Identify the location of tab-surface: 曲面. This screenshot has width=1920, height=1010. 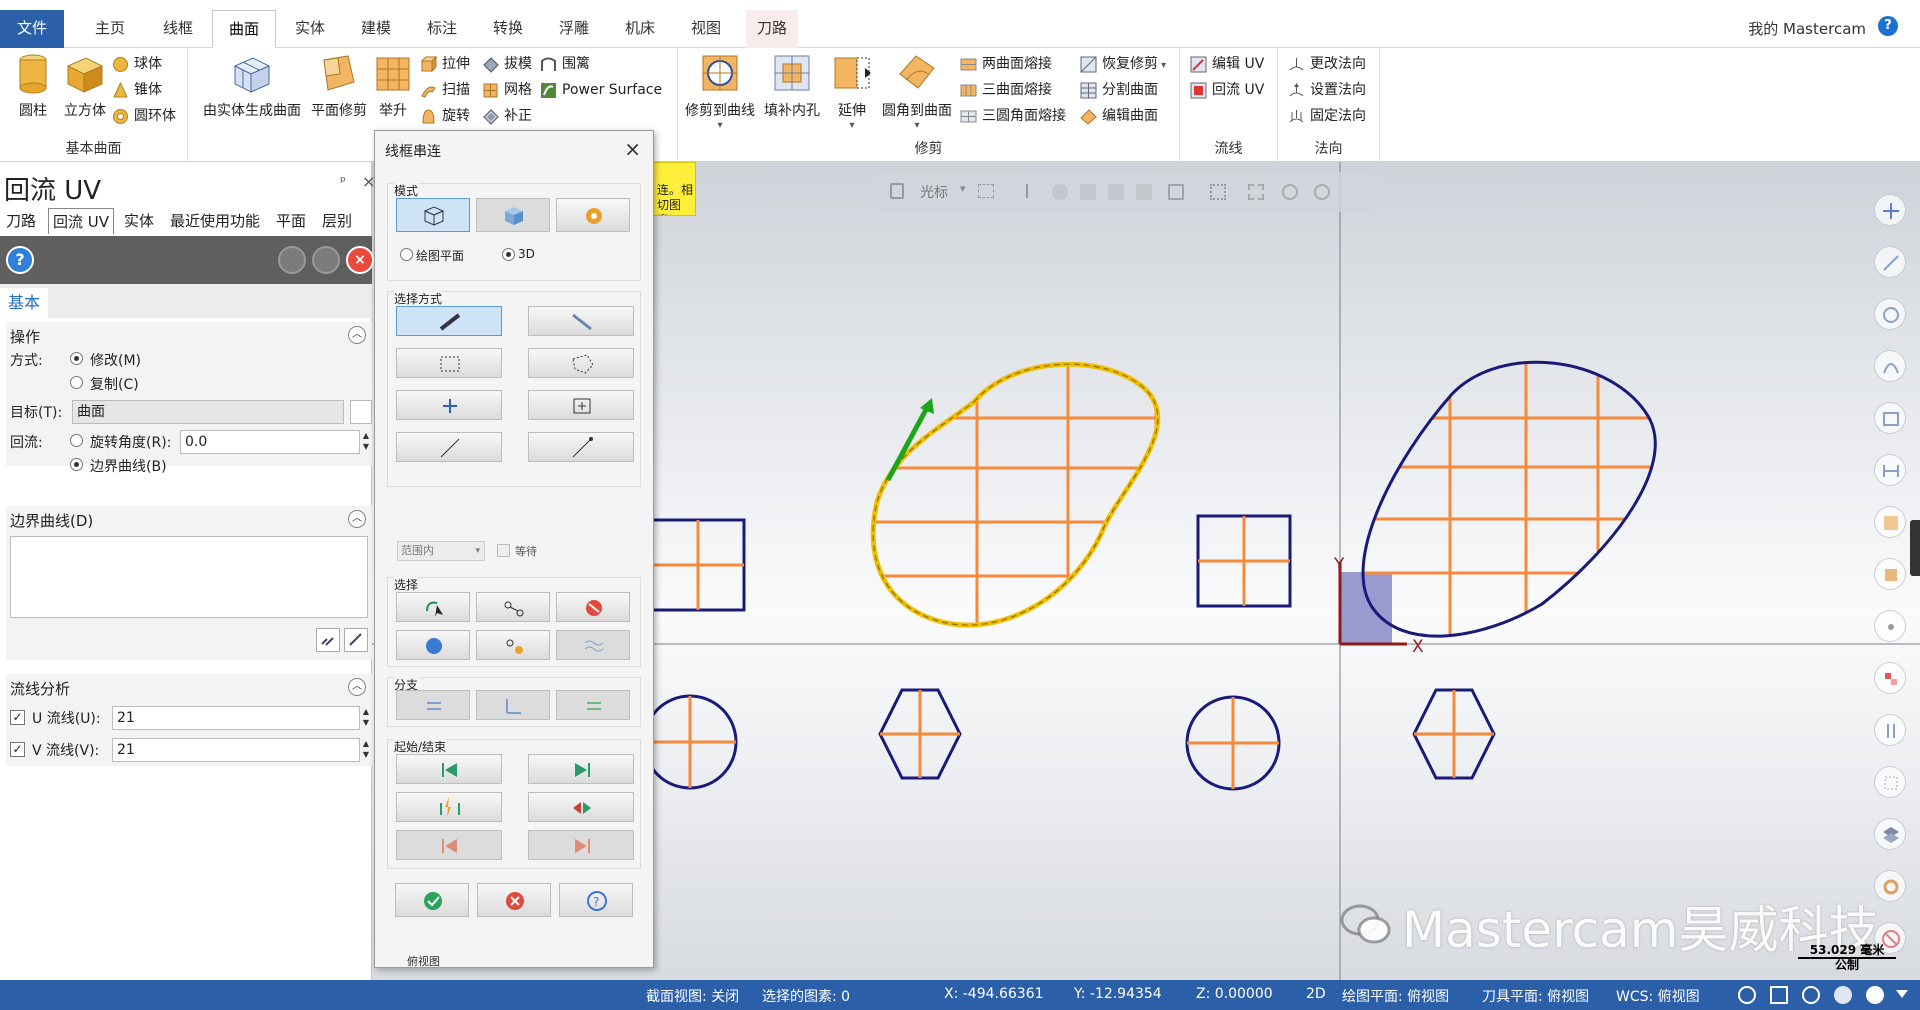
(244, 29).